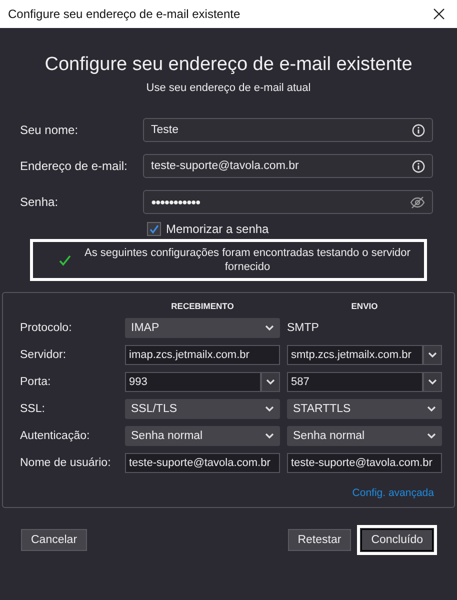  I want to click on input-field: 993, so click(193, 382).